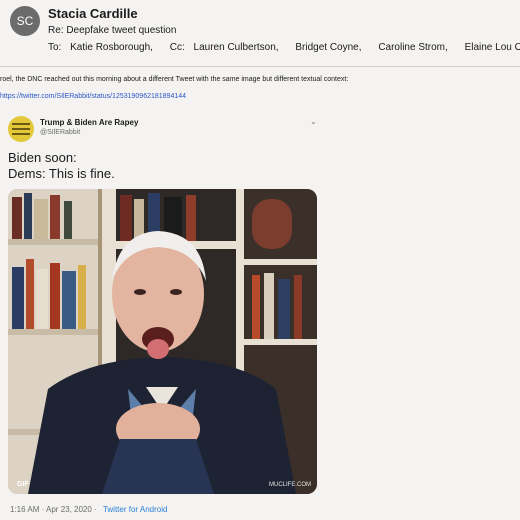 The width and height of the screenshot is (520, 520). I want to click on tweet-source-link: Twitter for Android, so click(135, 509).